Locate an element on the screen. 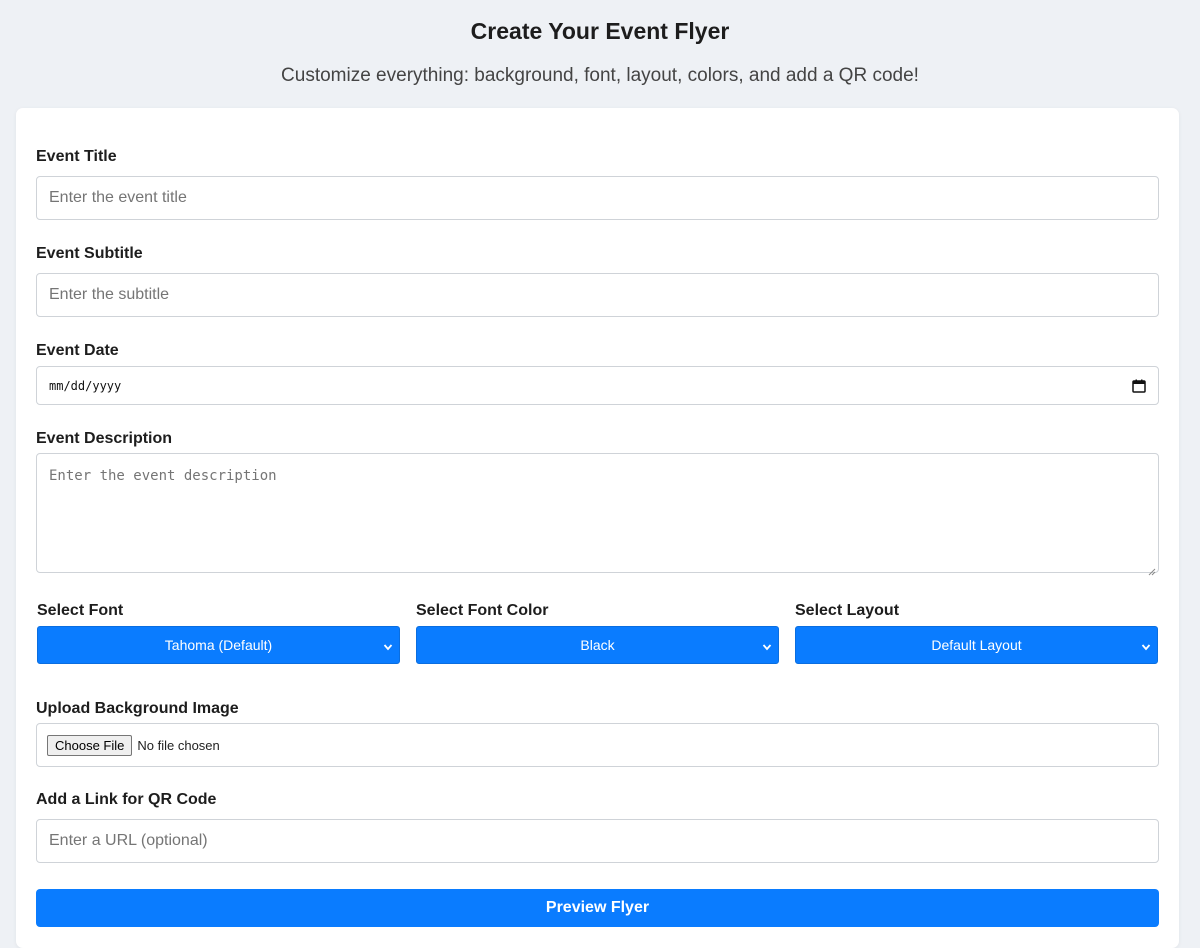 The width and height of the screenshot is (1200, 948). resize-grip-icon is located at coordinates (1152, 569).